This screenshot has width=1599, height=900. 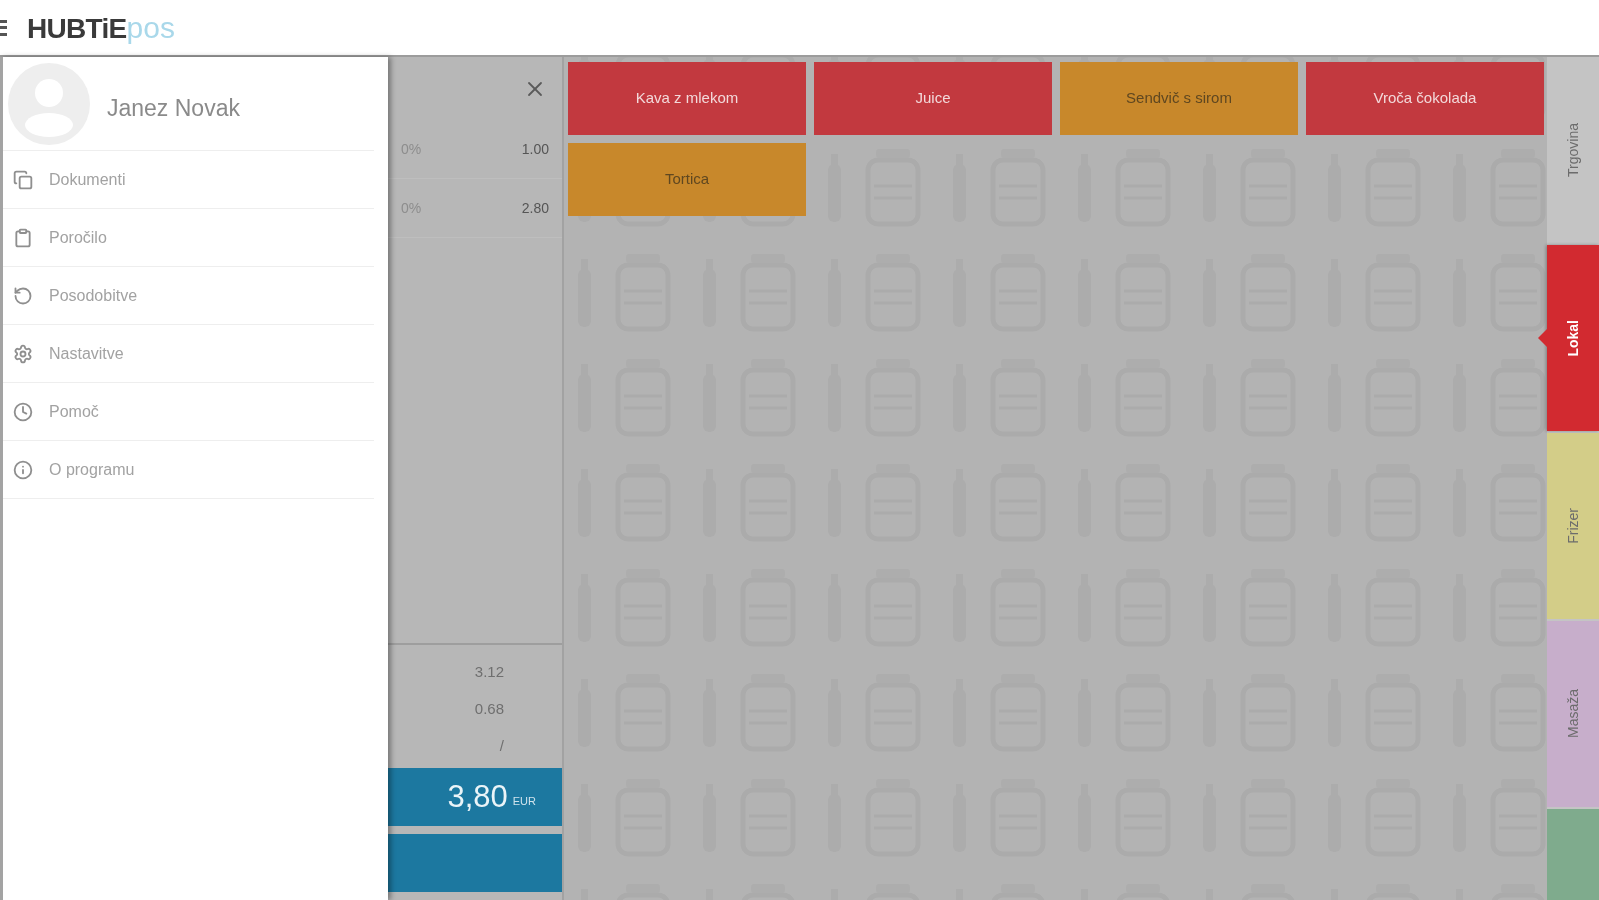 I want to click on gear-icon, so click(x=23, y=353).